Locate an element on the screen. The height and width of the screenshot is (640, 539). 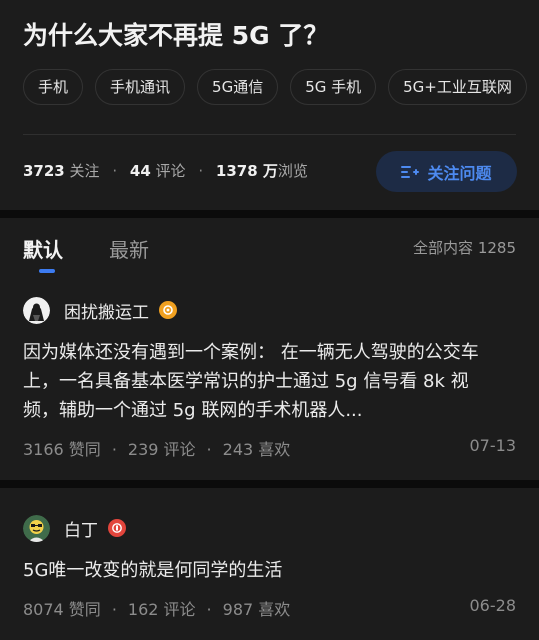
answer-author: 白丁 is located at coordinates (74, 528).